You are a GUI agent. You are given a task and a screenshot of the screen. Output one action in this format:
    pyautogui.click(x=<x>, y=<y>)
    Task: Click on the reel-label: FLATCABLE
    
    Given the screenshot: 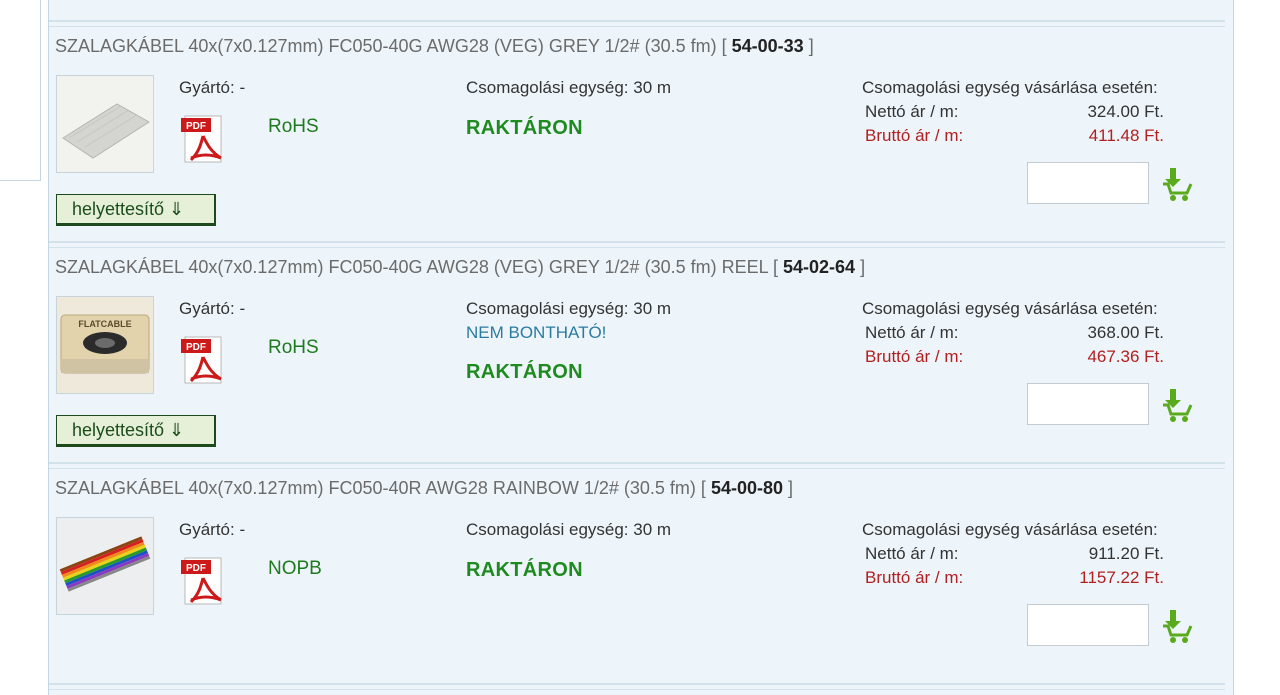 What is the action you would take?
    pyautogui.click(x=104, y=324)
    